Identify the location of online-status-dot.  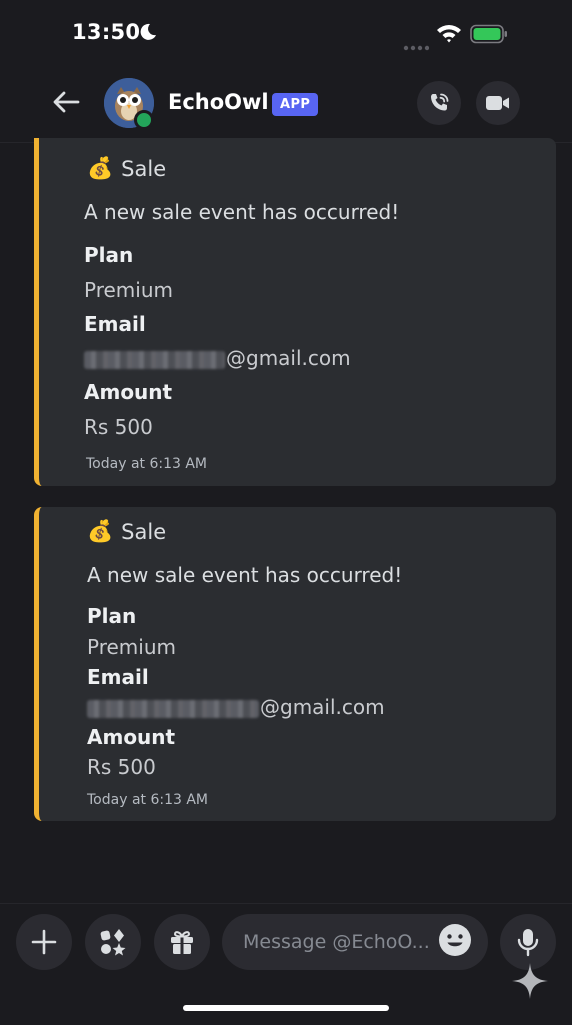
(144, 120).